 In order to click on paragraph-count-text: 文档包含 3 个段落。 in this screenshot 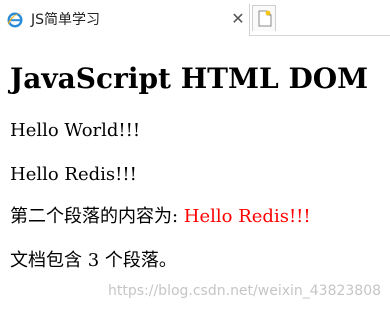, I will do `click(93, 260)`.